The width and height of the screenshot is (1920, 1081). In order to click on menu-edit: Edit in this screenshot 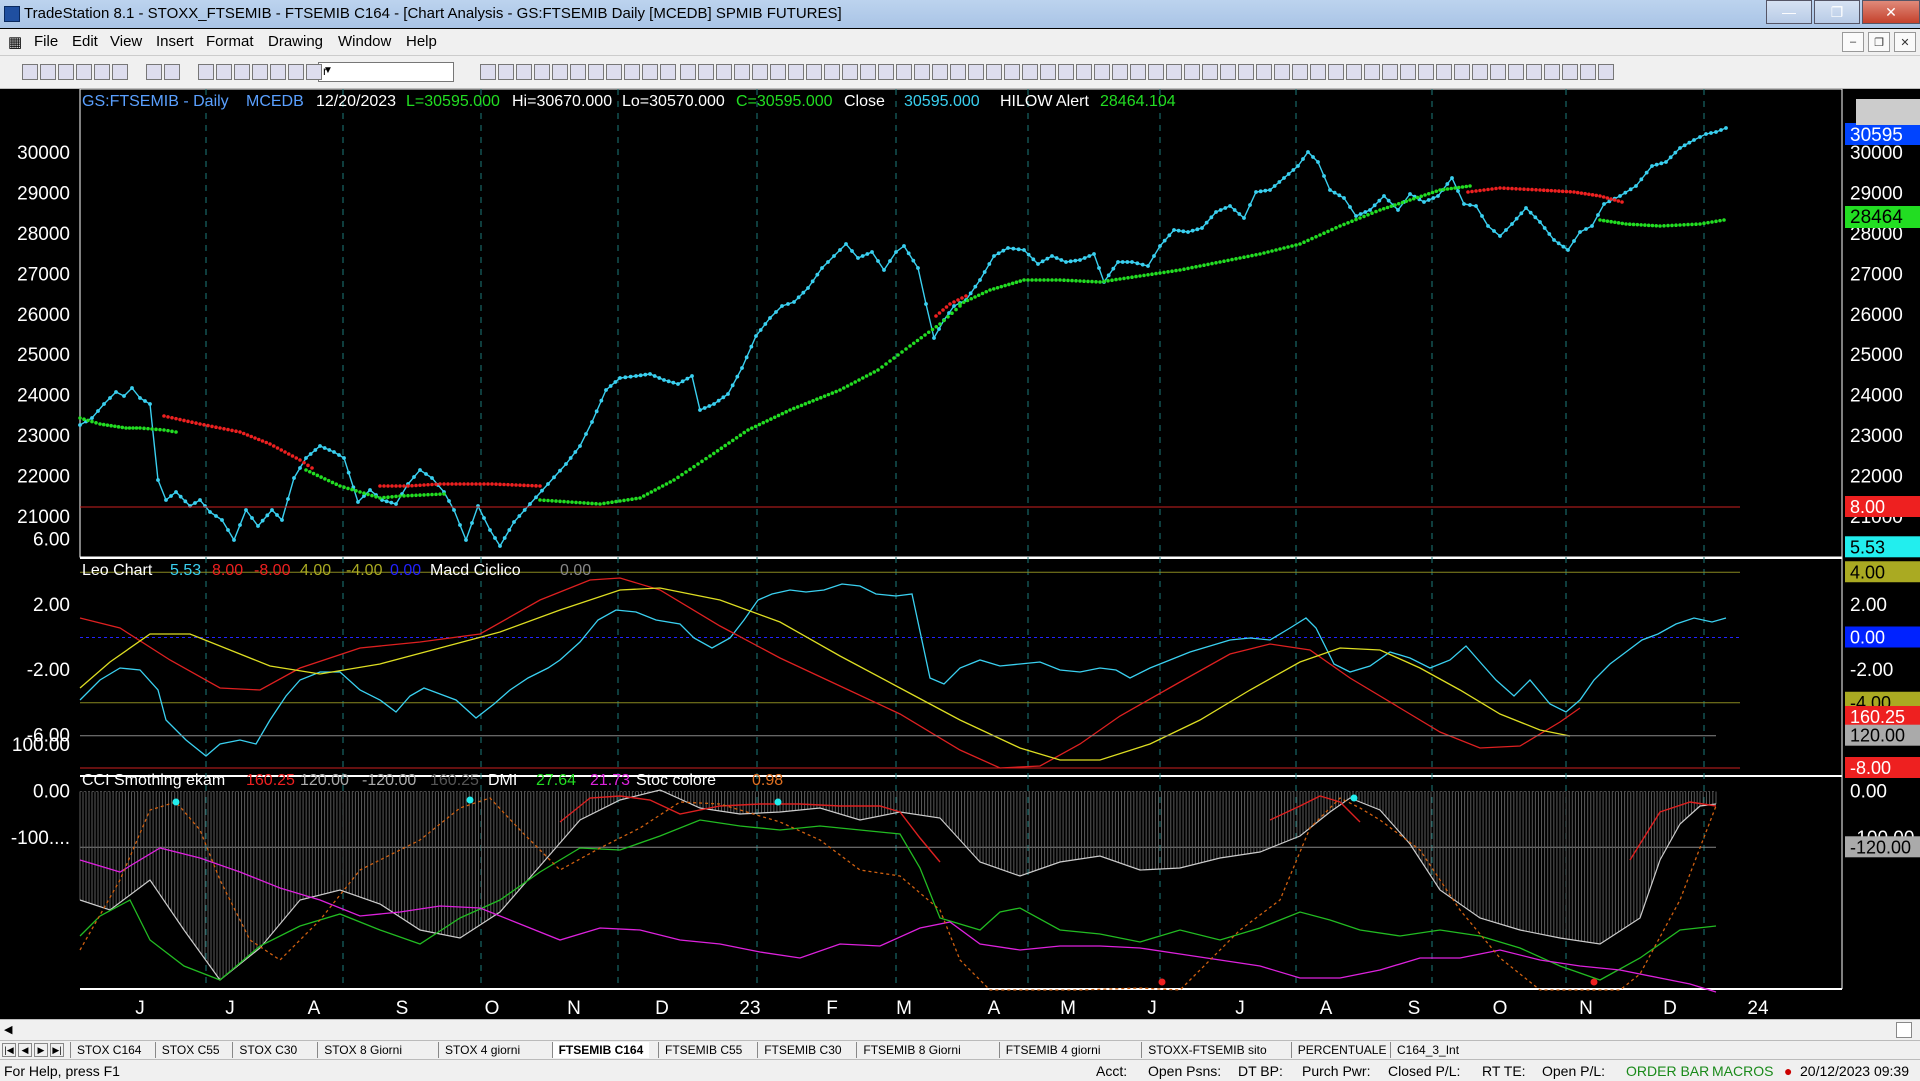, I will do `click(85, 41)`.